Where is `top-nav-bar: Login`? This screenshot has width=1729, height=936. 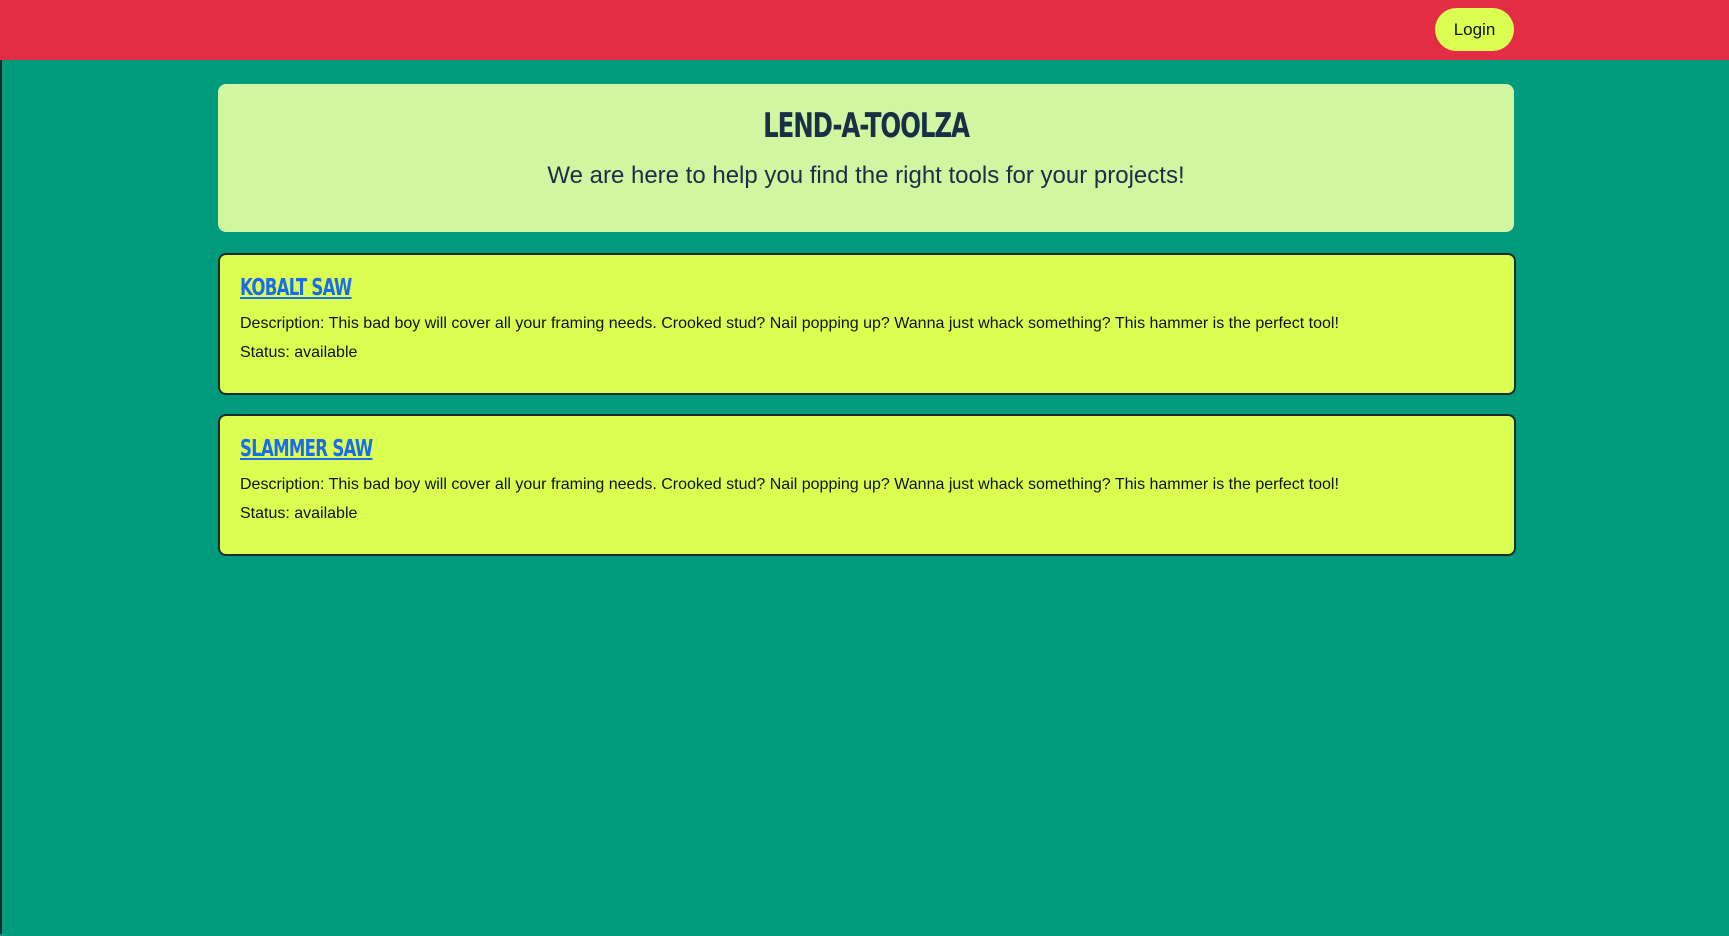
top-nav-bar: Login is located at coordinates (864, 30).